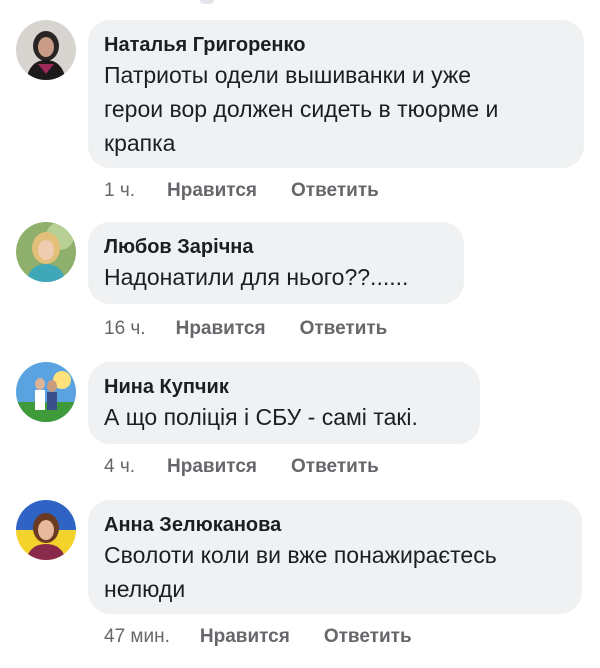 This screenshot has width=600, height=668. I want to click on comment-timestamp: 16 ч., so click(125, 329).